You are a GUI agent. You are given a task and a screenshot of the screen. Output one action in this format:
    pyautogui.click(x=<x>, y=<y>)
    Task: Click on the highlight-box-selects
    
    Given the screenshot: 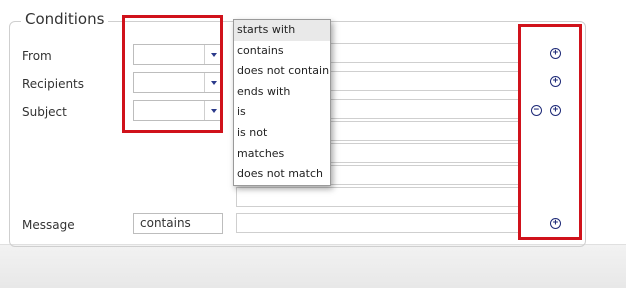 What is the action you would take?
    pyautogui.click(x=172, y=74)
    